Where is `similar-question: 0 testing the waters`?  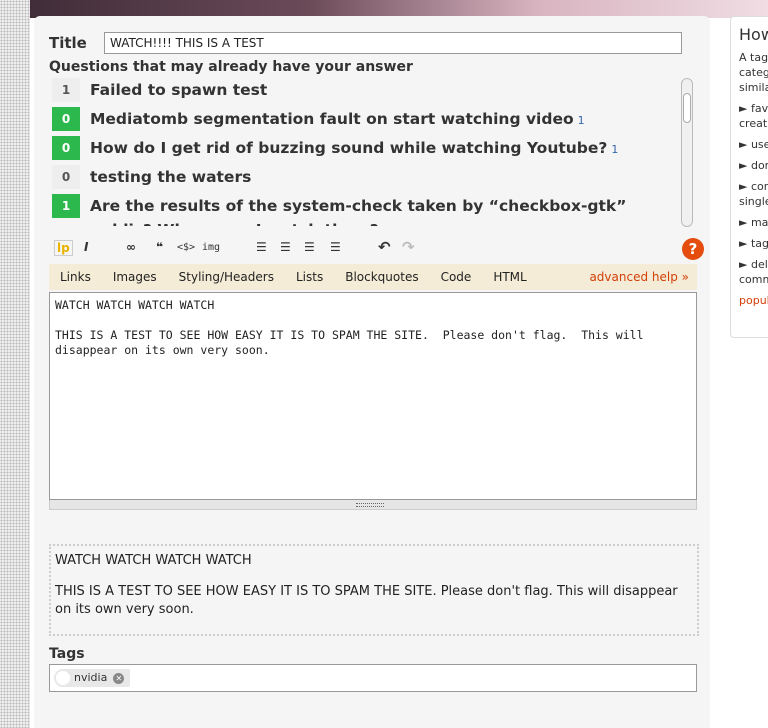 similar-question: 0 testing the waters is located at coordinates (367, 178).